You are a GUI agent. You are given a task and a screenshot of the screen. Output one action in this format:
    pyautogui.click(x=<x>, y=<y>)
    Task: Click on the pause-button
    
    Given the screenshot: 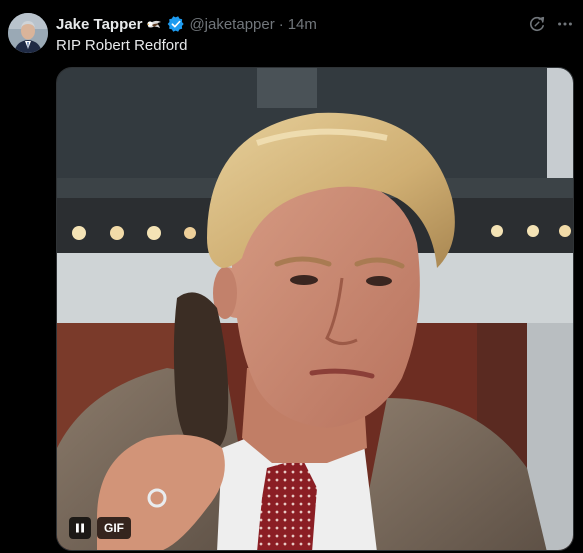 What is the action you would take?
    pyautogui.click(x=80, y=528)
    